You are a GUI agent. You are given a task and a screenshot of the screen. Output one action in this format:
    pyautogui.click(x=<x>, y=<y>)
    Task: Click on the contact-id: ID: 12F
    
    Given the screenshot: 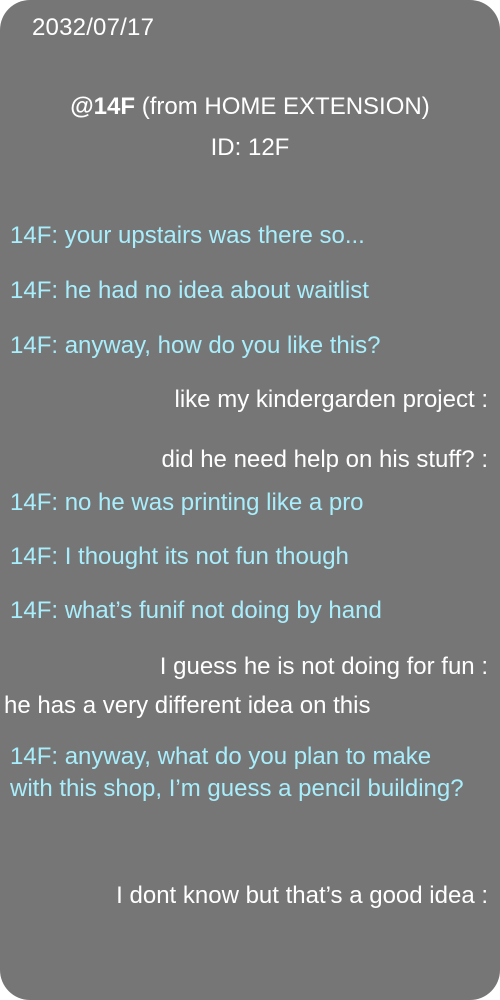 What is the action you would take?
    pyautogui.click(x=250, y=147)
    